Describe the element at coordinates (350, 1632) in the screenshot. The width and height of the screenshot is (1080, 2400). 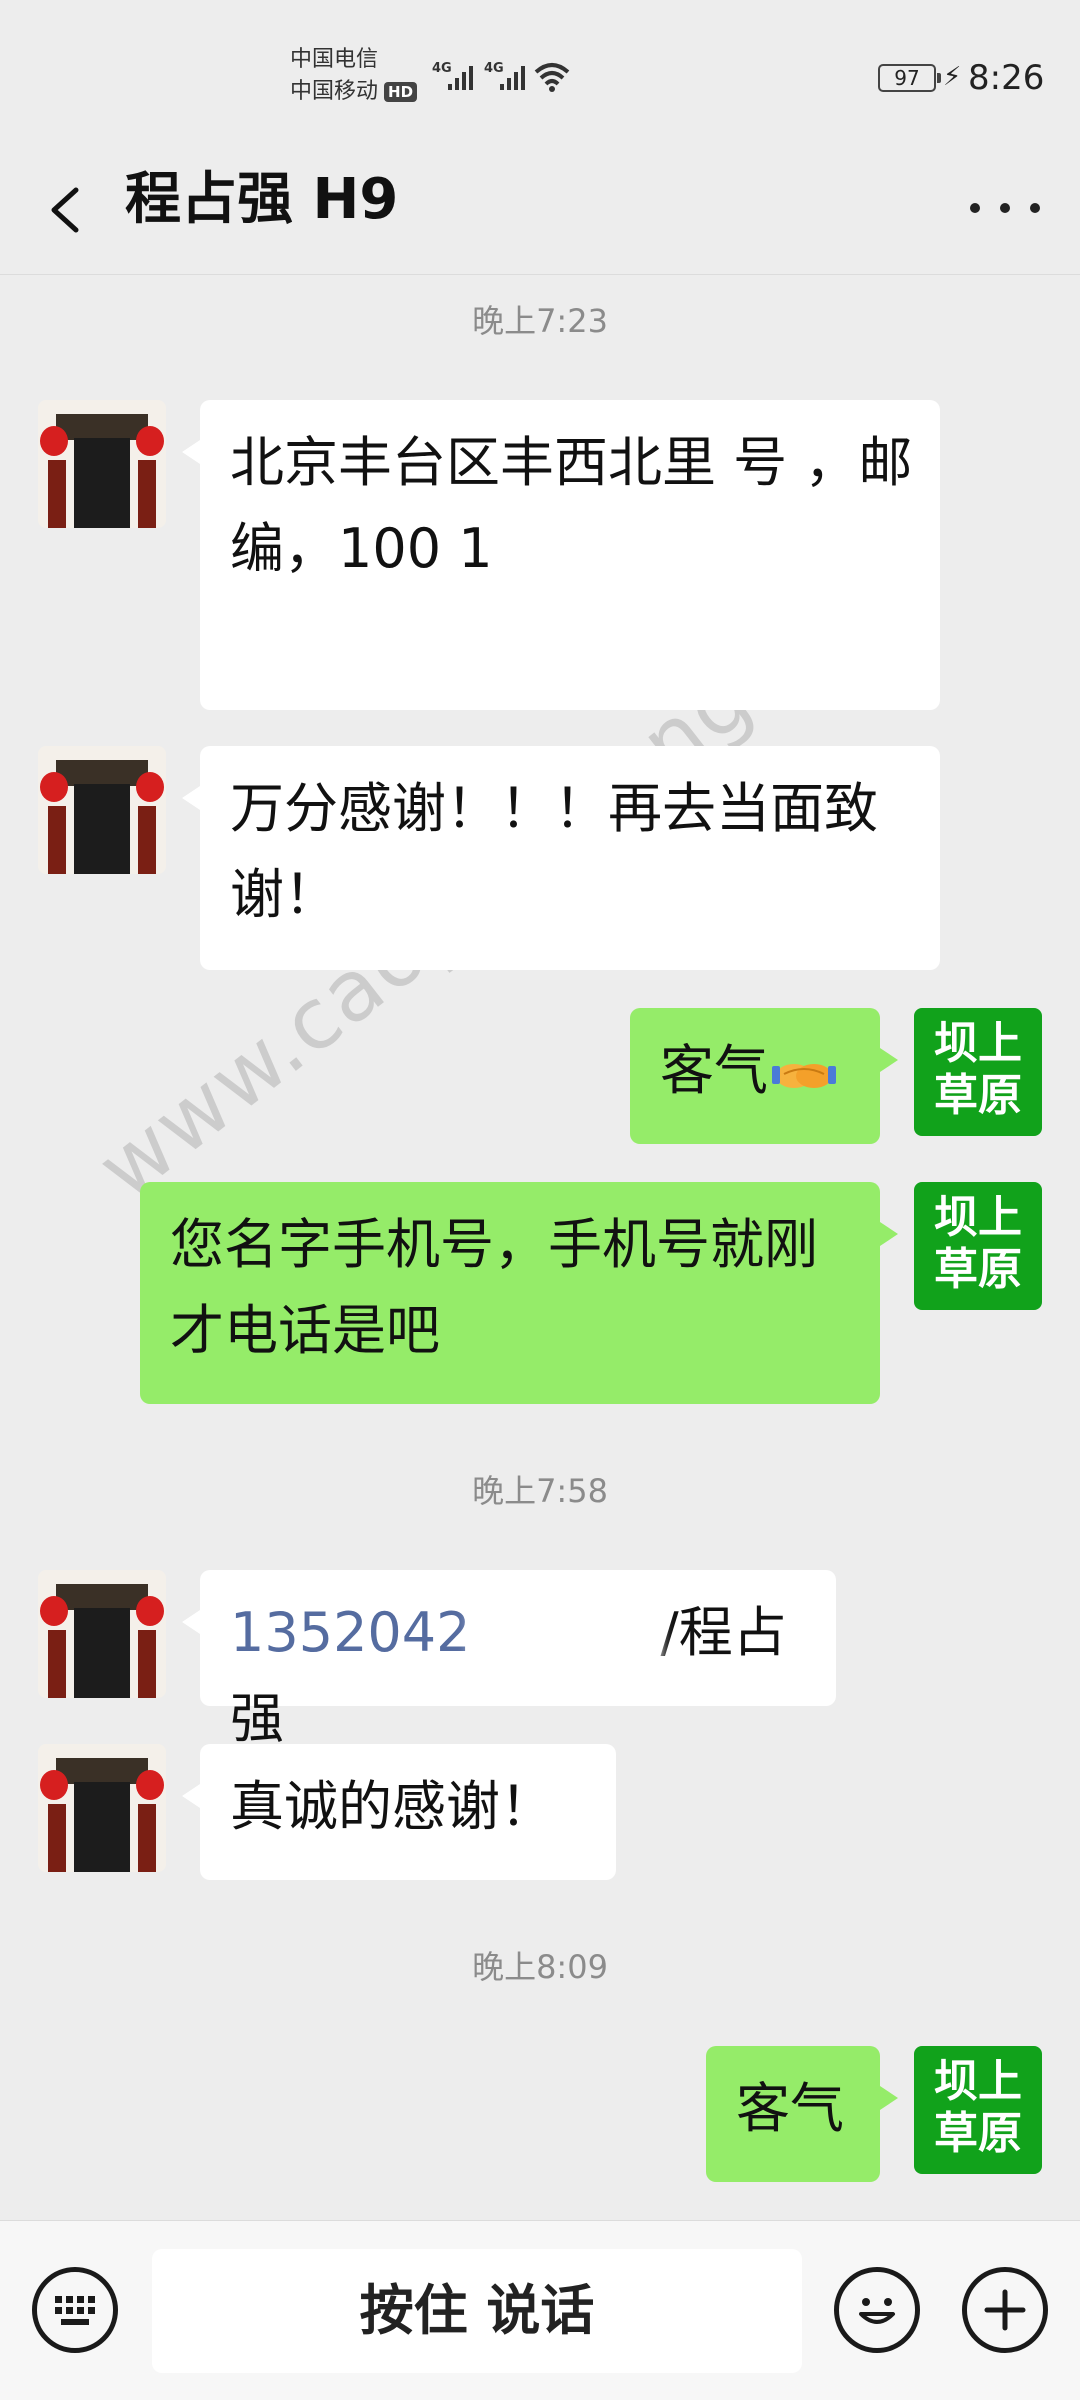
I see `phone-number-link: 1352042` at that location.